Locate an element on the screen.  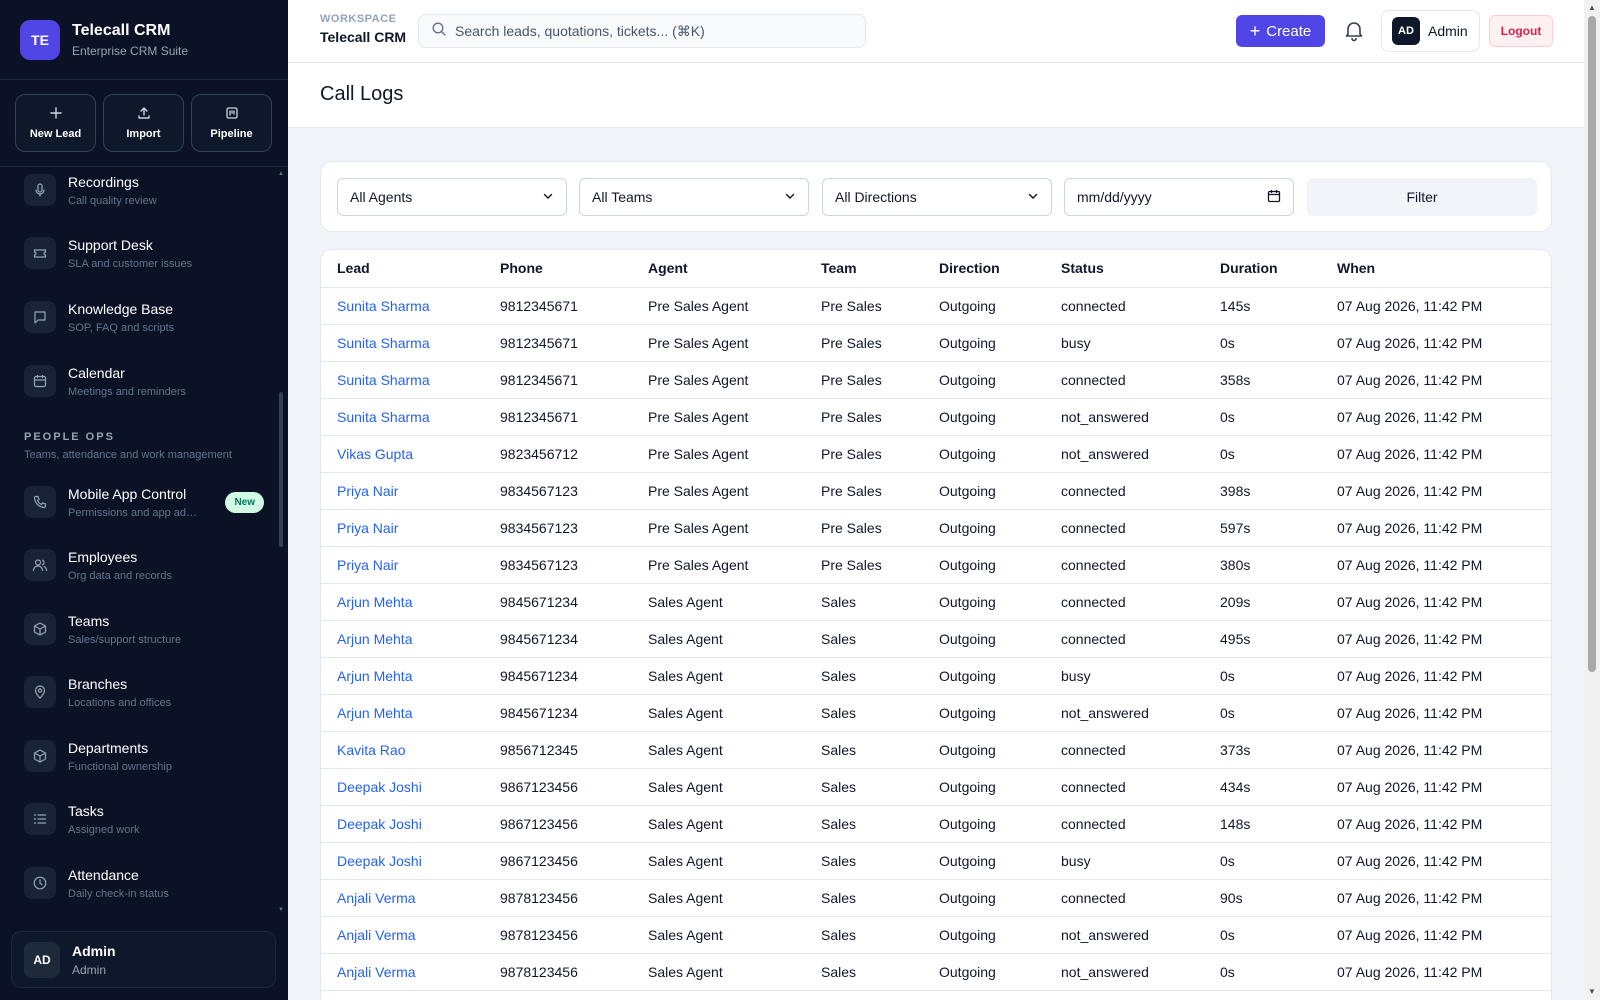
new-lead-button: New Lead is located at coordinates (55, 123).